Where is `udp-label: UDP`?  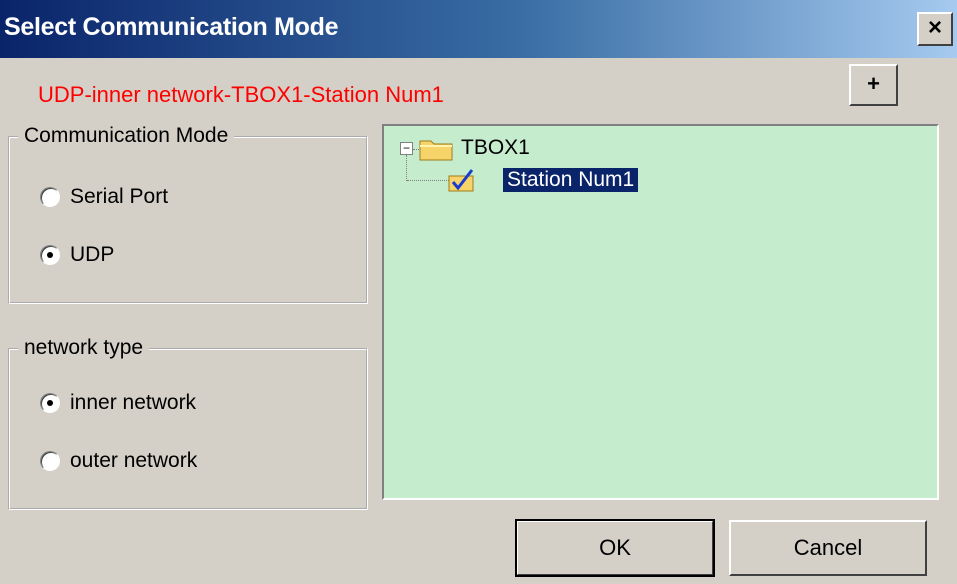 udp-label: UDP is located at coordinates (92, 254).